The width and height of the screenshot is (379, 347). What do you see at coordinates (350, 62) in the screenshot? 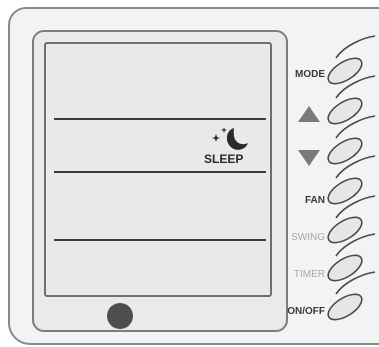
I see `mode-button` at bounding box center [350, 62].